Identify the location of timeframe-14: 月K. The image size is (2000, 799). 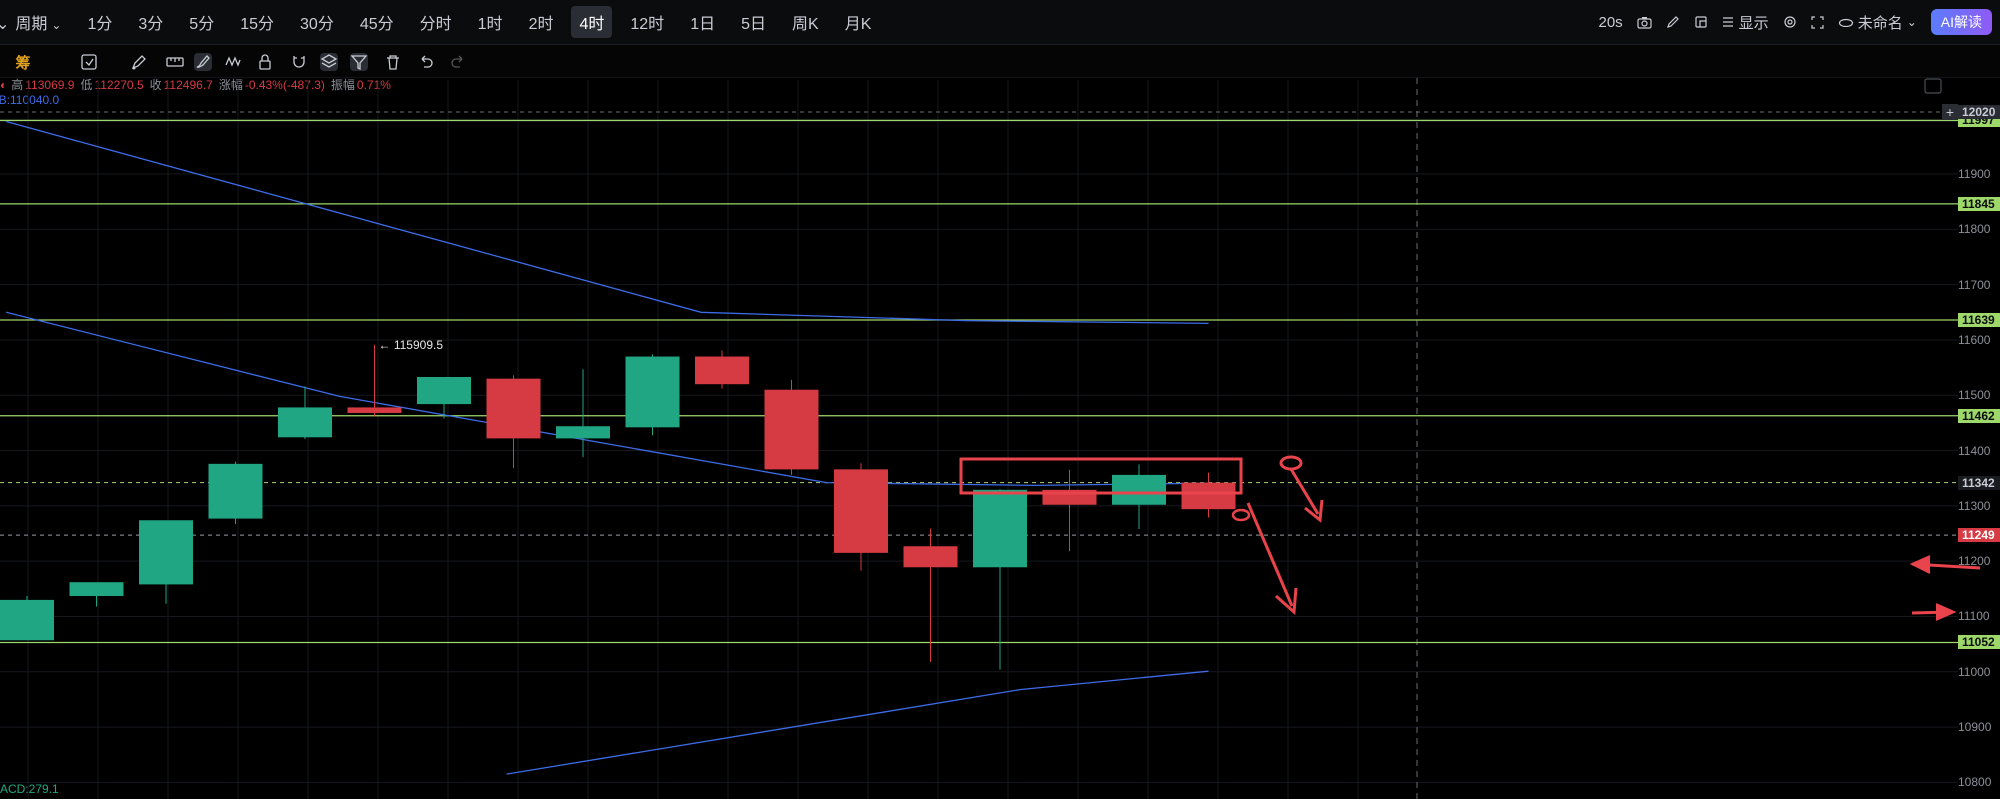
(858, 22).